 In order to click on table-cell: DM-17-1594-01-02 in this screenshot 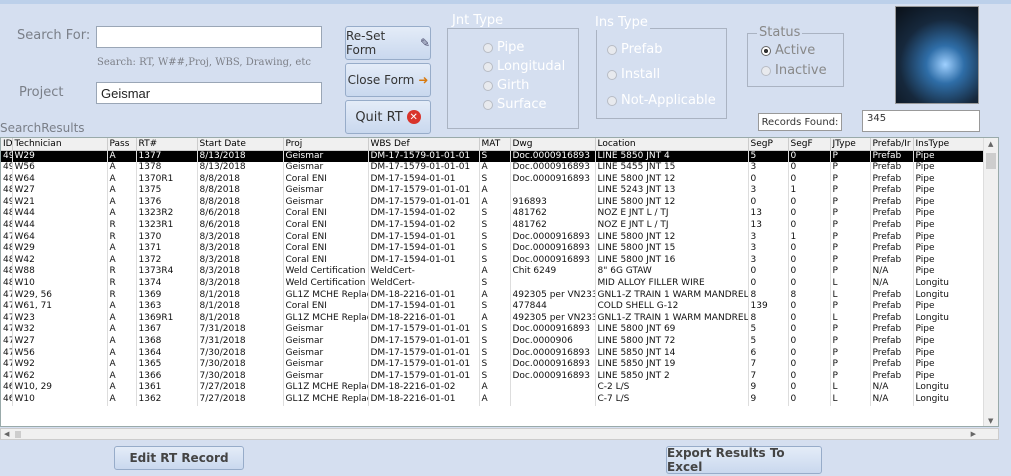, I will do `click(424, 214)`.